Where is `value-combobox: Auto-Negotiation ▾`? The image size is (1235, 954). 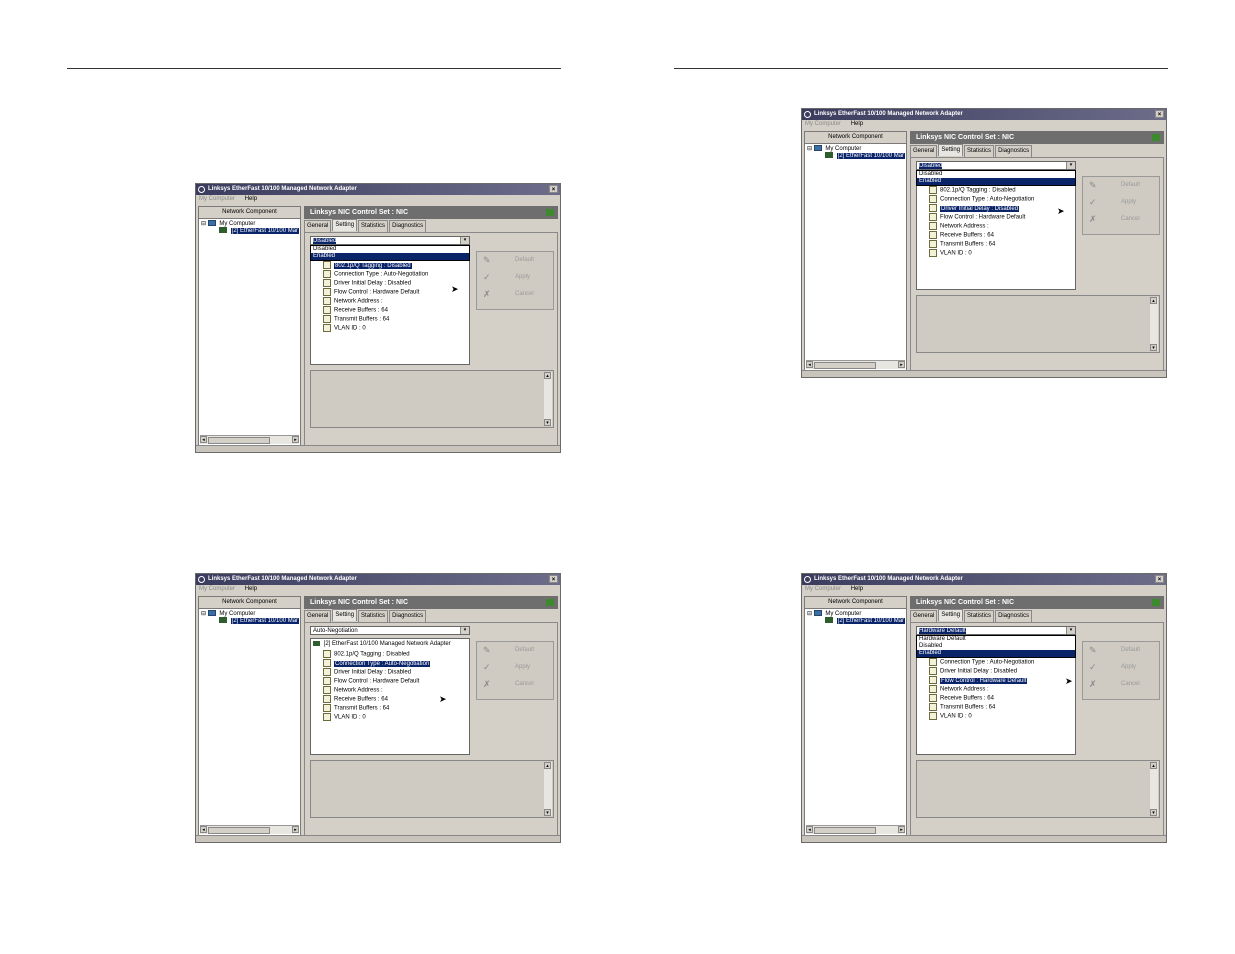
value-combobox: Auto-Negotiation ▾ is located at coordinates (390, 630).